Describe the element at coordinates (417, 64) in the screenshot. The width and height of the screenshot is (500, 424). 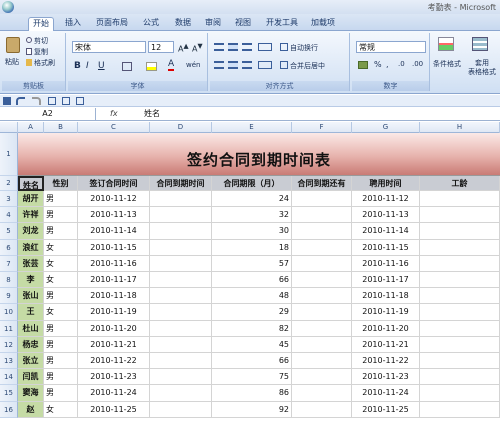
I see `decrease-decimal-icon: .00` at that location.